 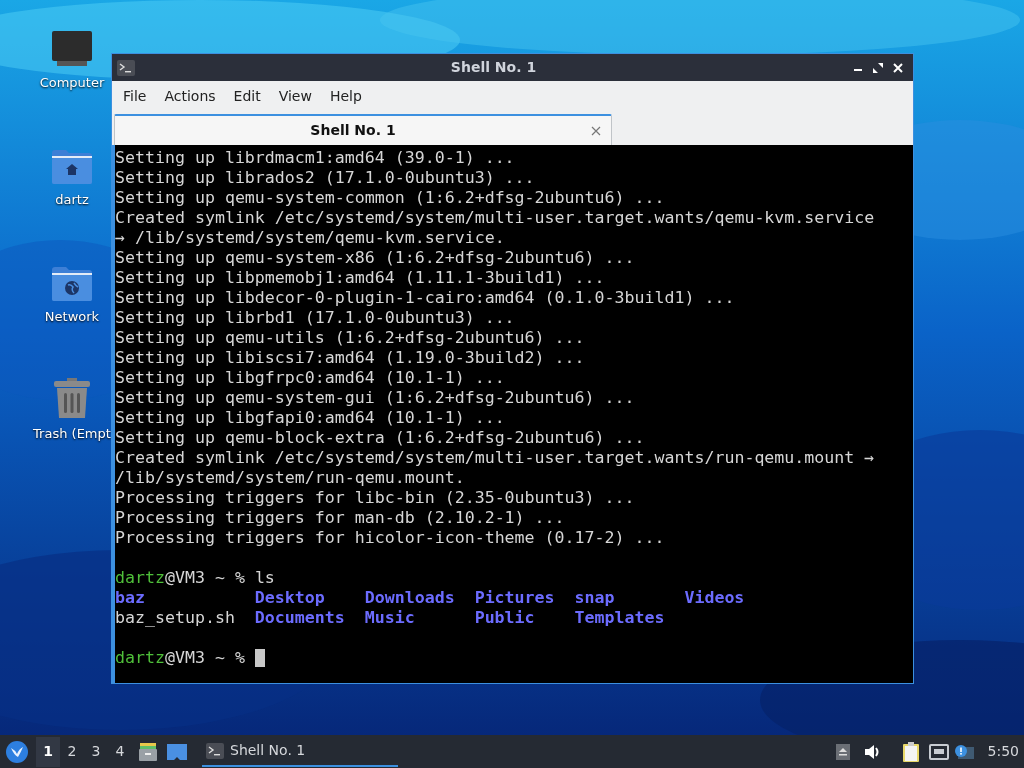 I want to click on desktop-icon-label: Trash (Empt, so click(x=72, y=434).